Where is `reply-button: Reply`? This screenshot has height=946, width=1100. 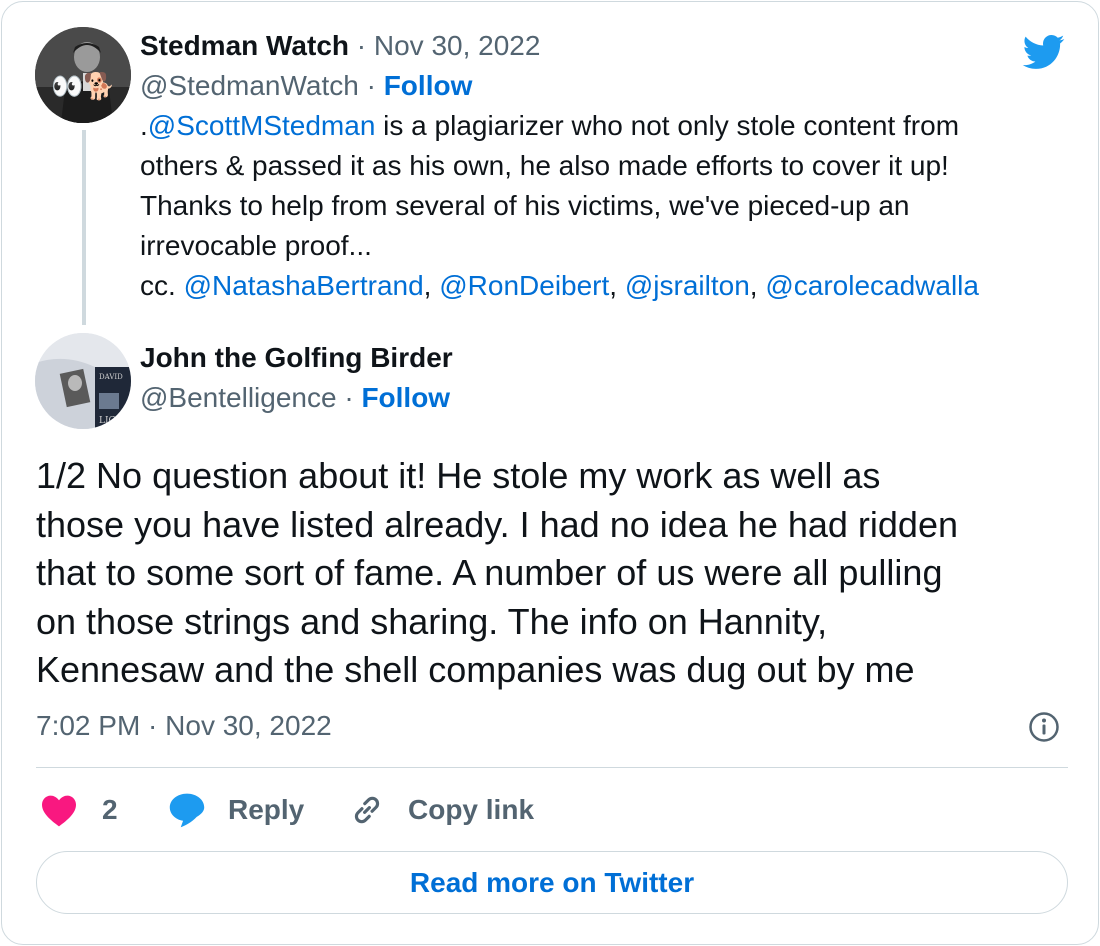
reply-button: Reply is located at coordinates (236, 810).